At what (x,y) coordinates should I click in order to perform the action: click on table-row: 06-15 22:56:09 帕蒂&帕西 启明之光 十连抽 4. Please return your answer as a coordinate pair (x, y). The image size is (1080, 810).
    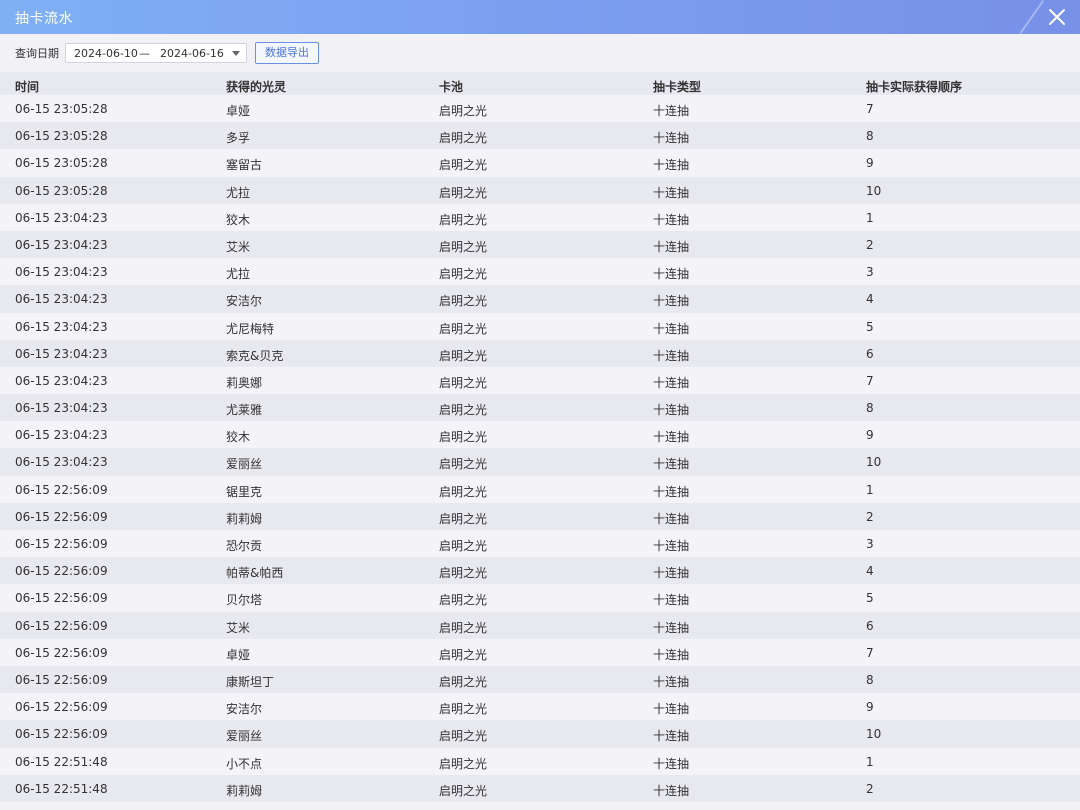
    Looking at the image, I should click on (540, 571).